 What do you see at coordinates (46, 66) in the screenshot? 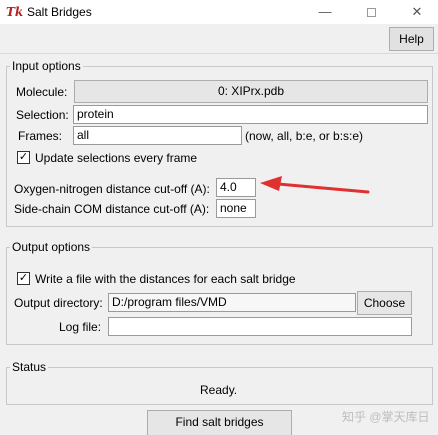
I see `input-options-label: Input options` at bounding box center [46, 66].